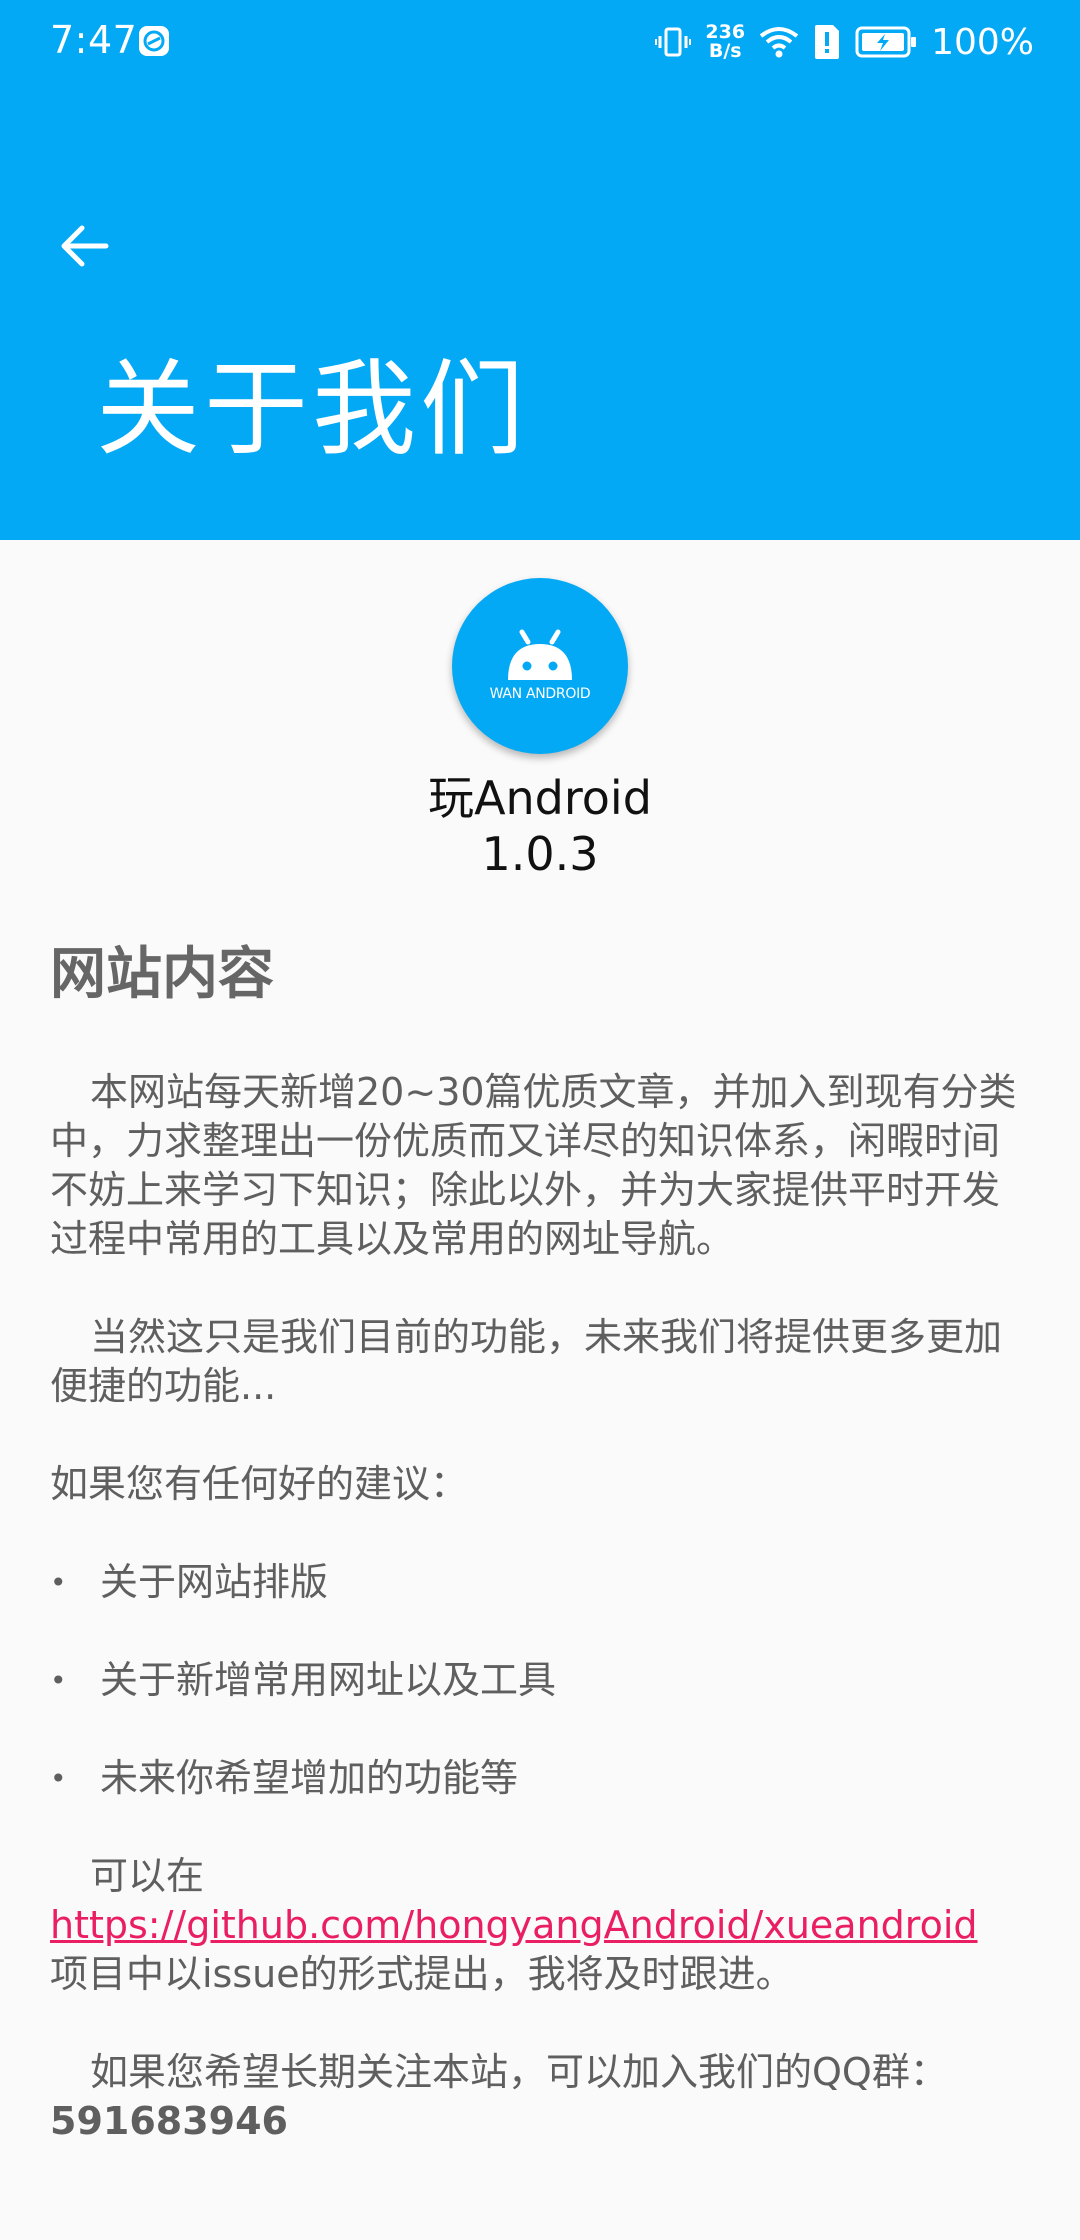  What do you see at coordinates (540, 1778) in the screenshot?
I see `list-item: 未来你希望增加的功能等` at bounding box center [540, 1778].